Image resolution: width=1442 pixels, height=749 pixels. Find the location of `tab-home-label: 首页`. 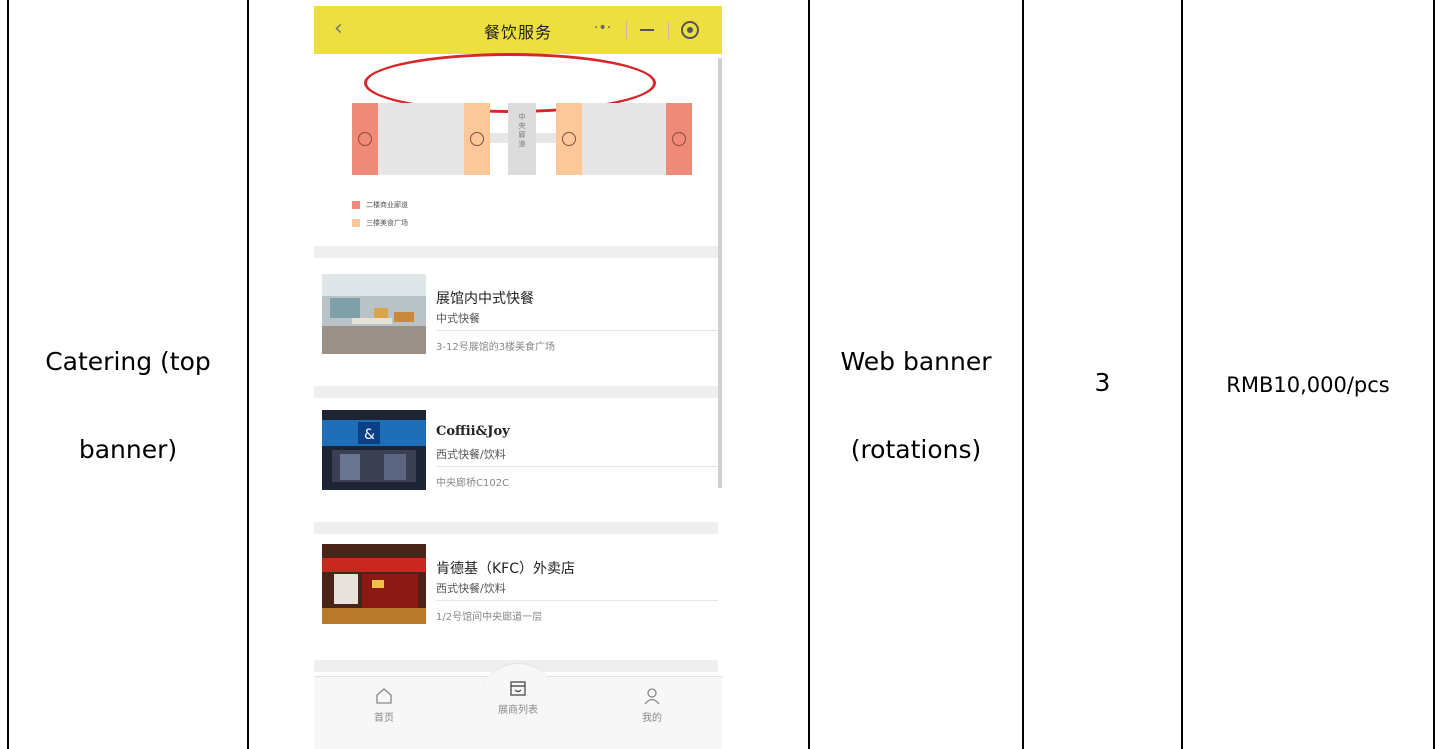

tab-home-label: 首页 is located at coordinates (384, 718).